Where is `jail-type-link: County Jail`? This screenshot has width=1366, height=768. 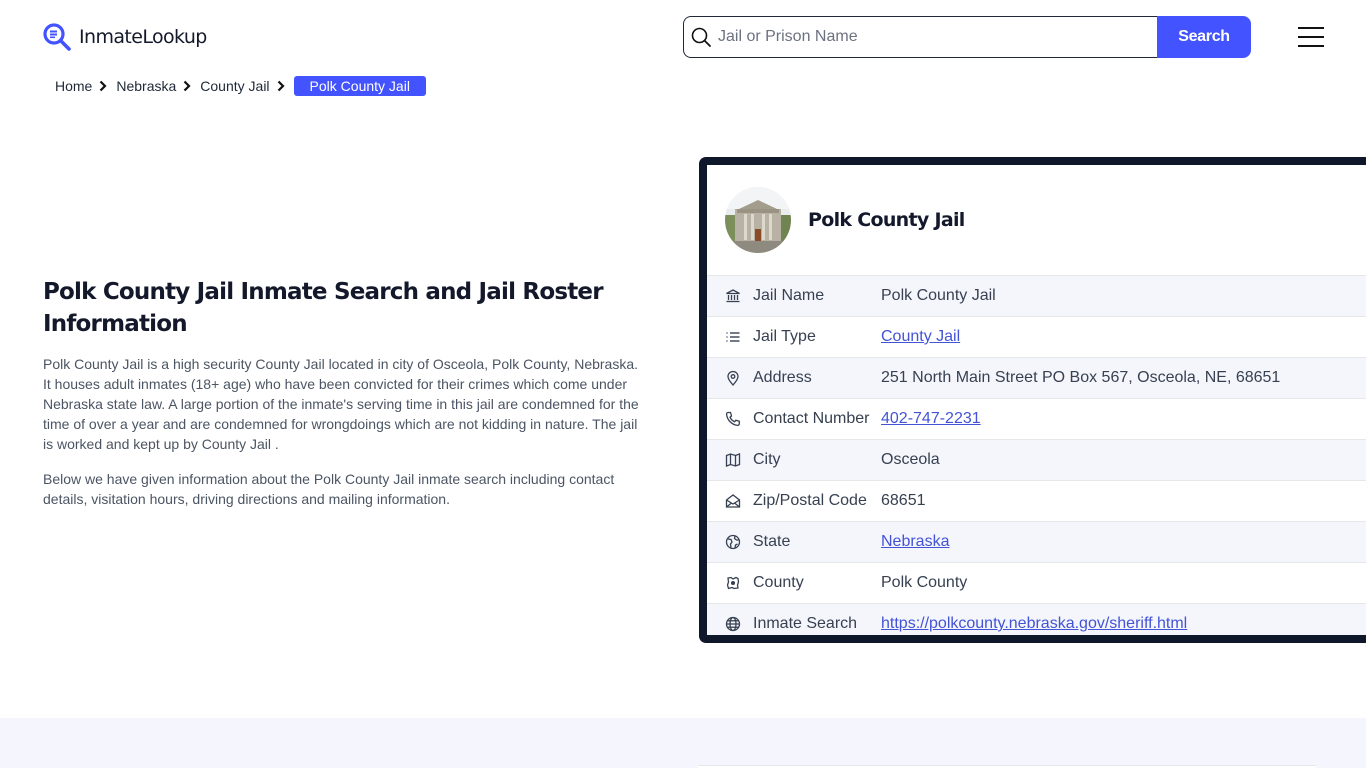 jail-type-link: County Jail is located at coordinates (920, 336).